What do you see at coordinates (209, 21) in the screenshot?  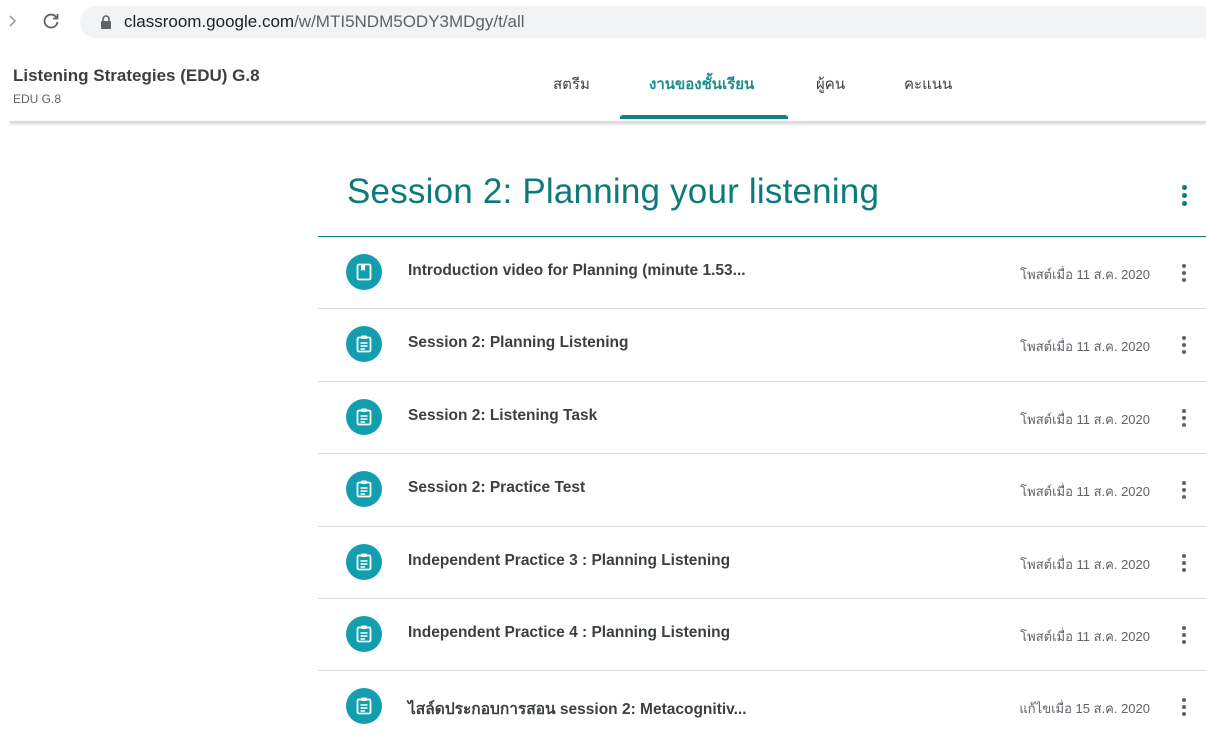 I see `url-host: classroom.google.com` at bounding box center [209, 21].